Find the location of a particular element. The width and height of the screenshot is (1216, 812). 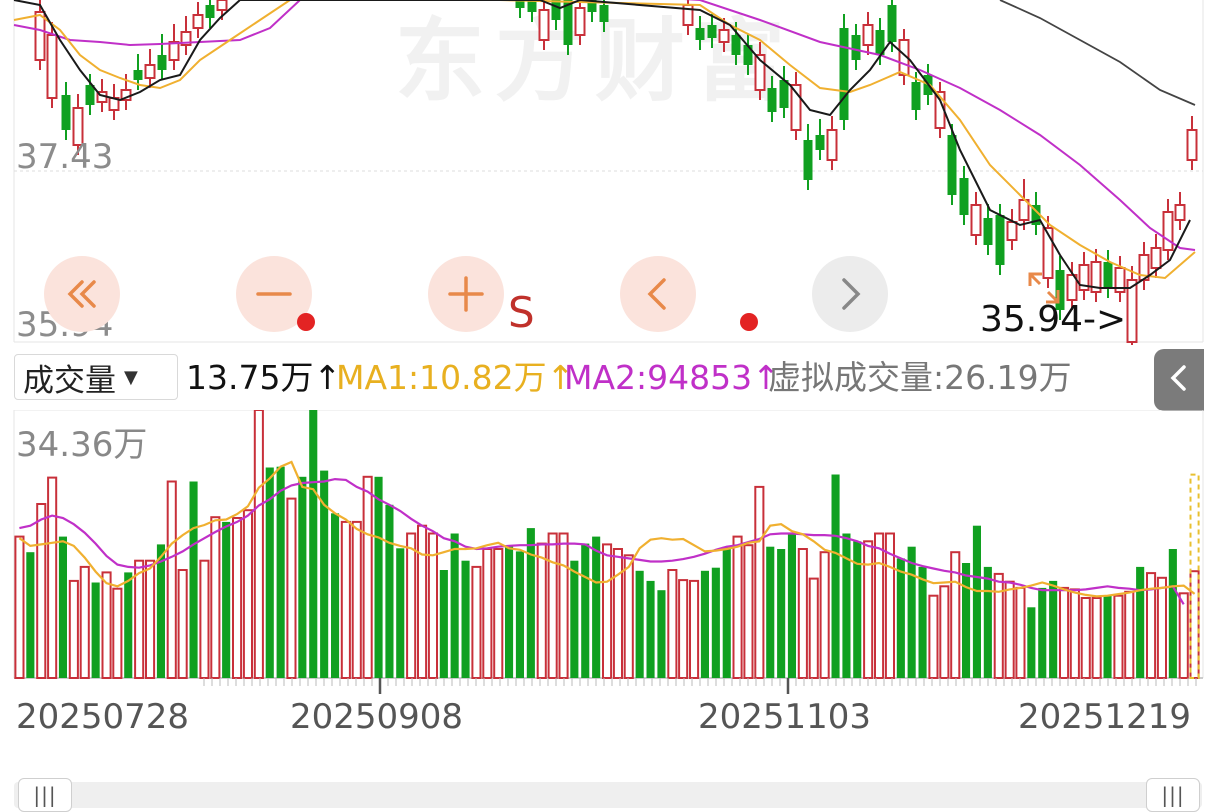

ma60-line is located at coordinates (1097, 53).